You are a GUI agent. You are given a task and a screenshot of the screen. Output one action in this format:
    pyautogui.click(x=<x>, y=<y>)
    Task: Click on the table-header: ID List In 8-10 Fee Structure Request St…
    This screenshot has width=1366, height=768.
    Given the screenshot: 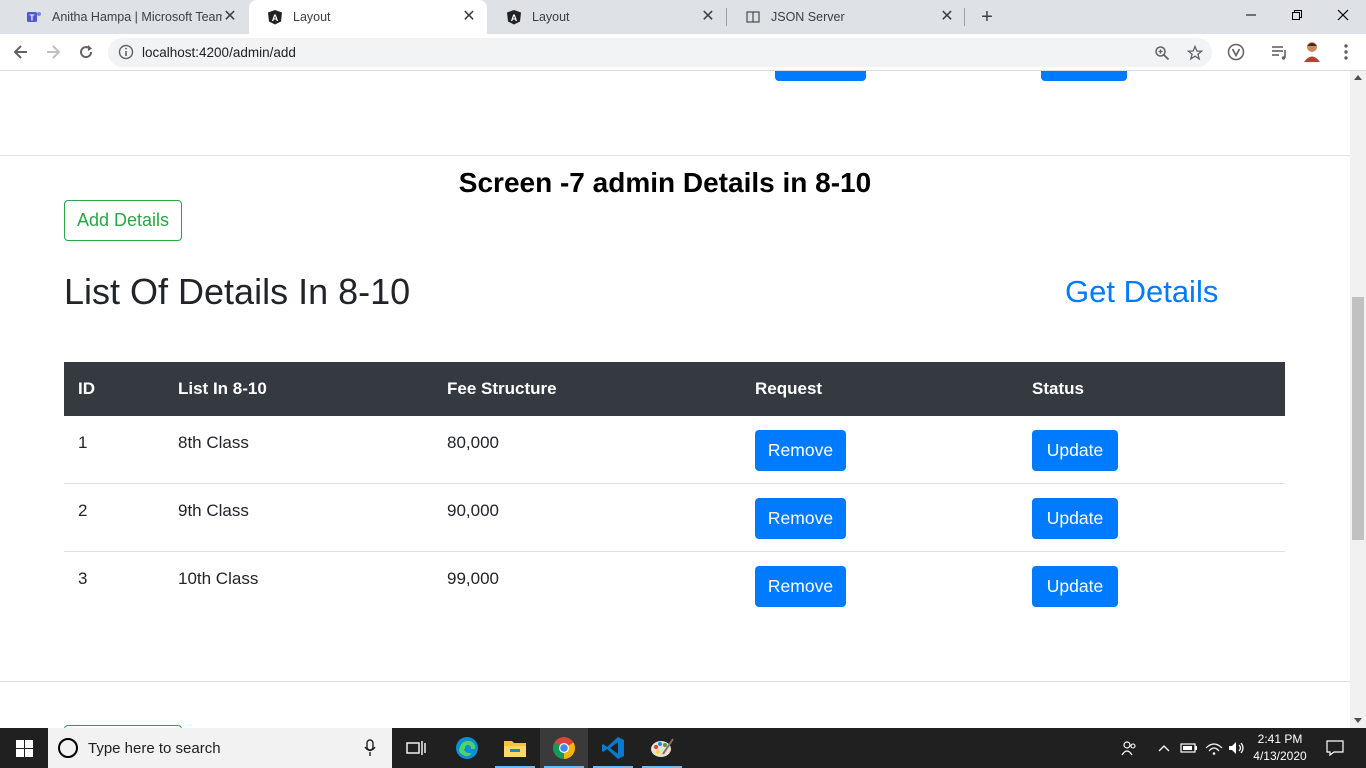 What is the action you would take?
    pyautogui.click(x=674, y=389)
    